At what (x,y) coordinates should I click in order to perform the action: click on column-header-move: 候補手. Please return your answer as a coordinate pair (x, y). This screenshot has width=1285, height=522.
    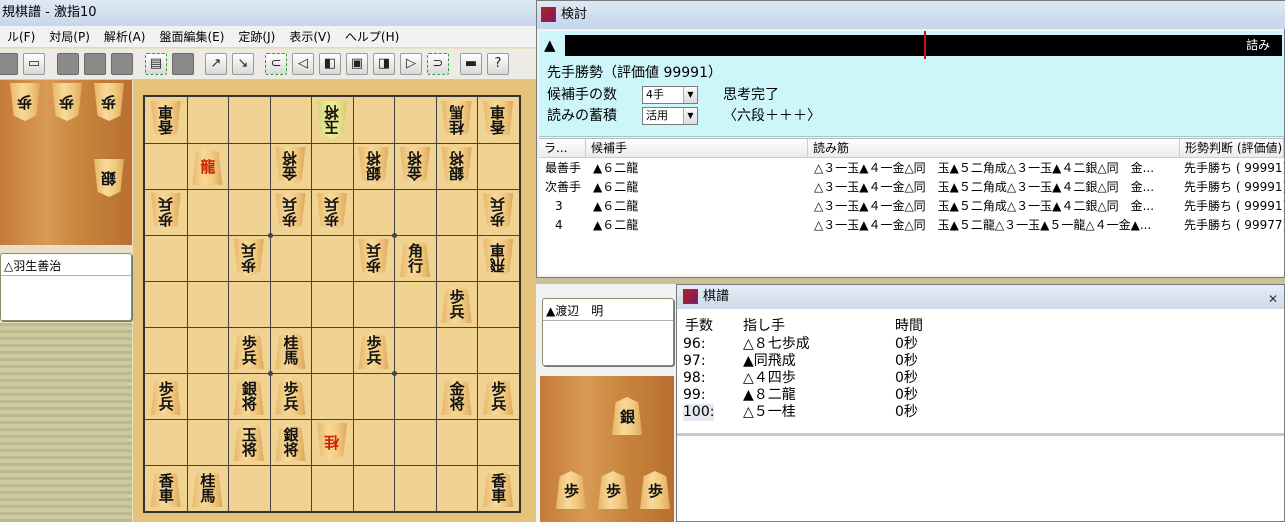
    Looking at the image, I should click on (697, 148).